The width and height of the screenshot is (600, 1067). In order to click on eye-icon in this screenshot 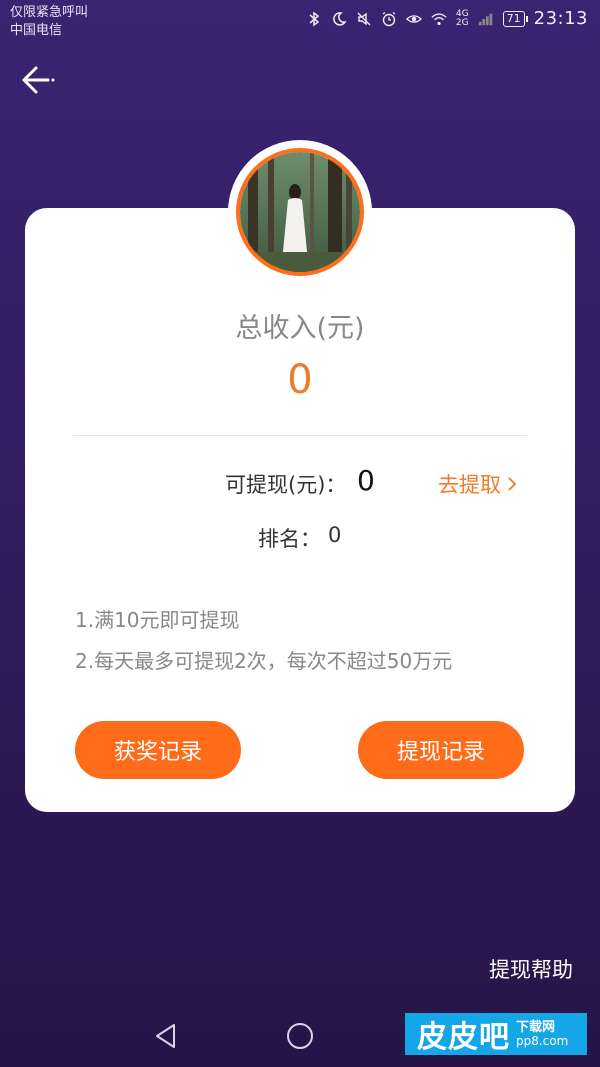, I will do `click(413, 19)`.